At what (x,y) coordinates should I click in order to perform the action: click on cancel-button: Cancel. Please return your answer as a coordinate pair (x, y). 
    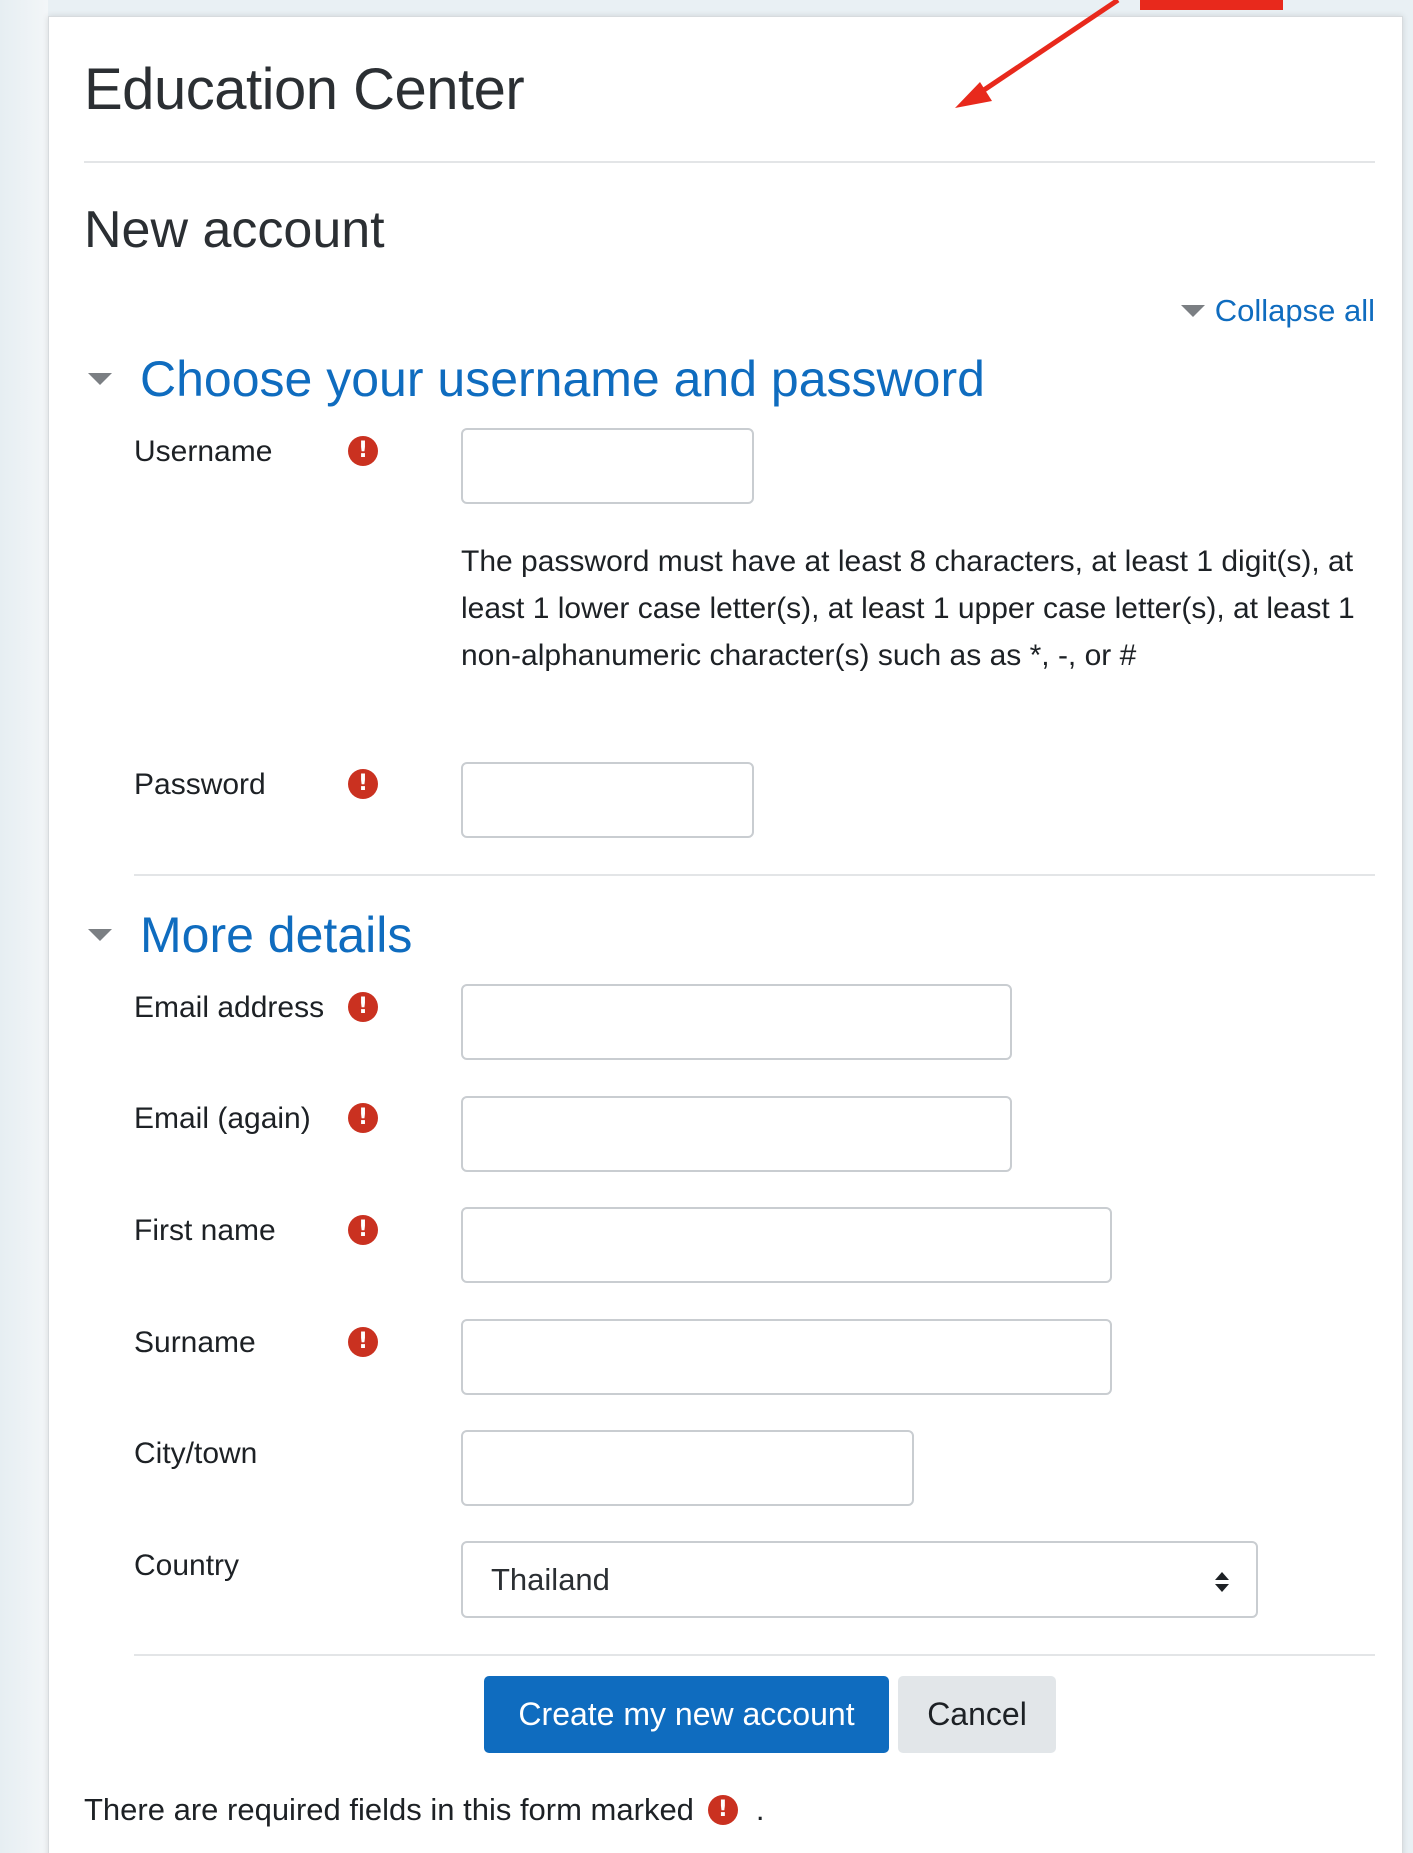
    Looking at the image, I should click on (977, 1714).